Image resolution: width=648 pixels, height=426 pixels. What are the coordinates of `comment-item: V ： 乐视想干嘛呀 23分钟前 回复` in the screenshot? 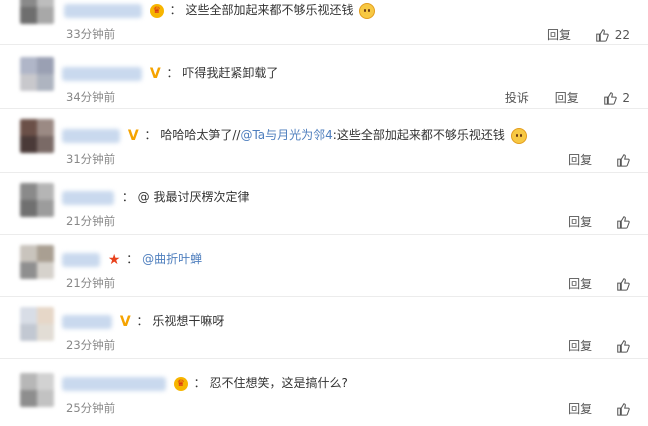 It's located at (324, 328).